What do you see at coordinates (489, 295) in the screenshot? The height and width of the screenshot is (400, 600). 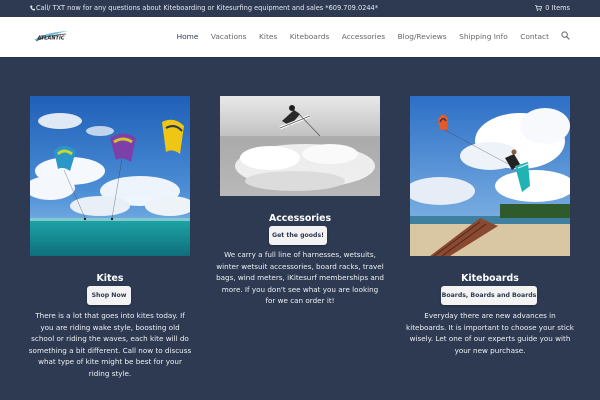 I see `boards-button: Boards, Boards and Boards` at bounding box center [489, 295].